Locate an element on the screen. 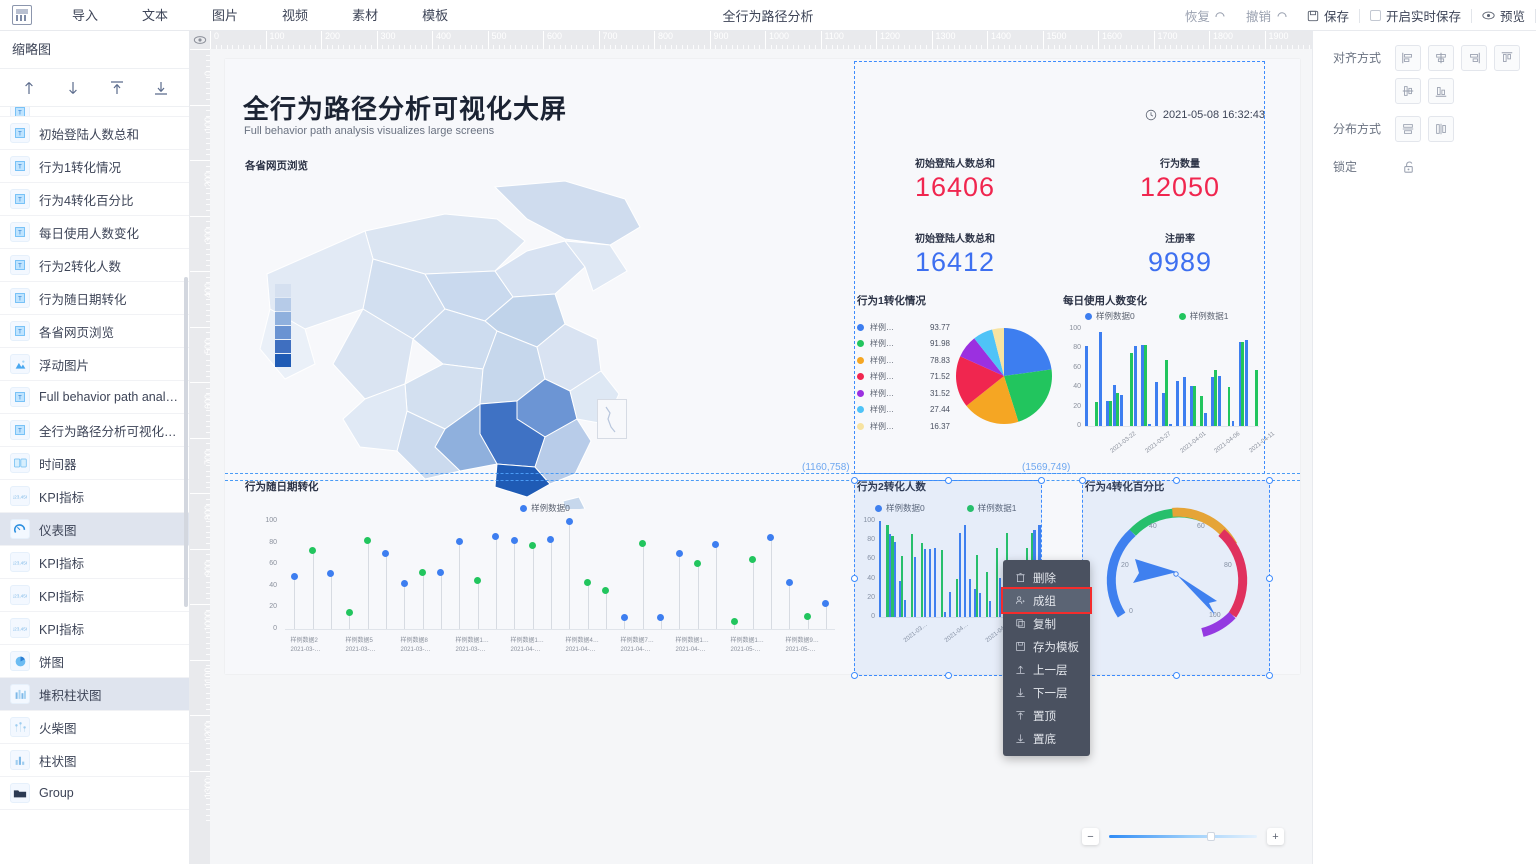 The height and width of the screenshot is (864, 1536). context-menu-item: 下一层 is located at coordinates (1046, 692).